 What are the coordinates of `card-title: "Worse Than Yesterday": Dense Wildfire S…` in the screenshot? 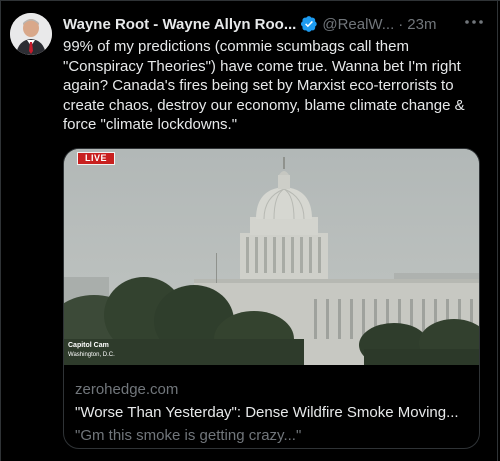 It's located at (275, 412).